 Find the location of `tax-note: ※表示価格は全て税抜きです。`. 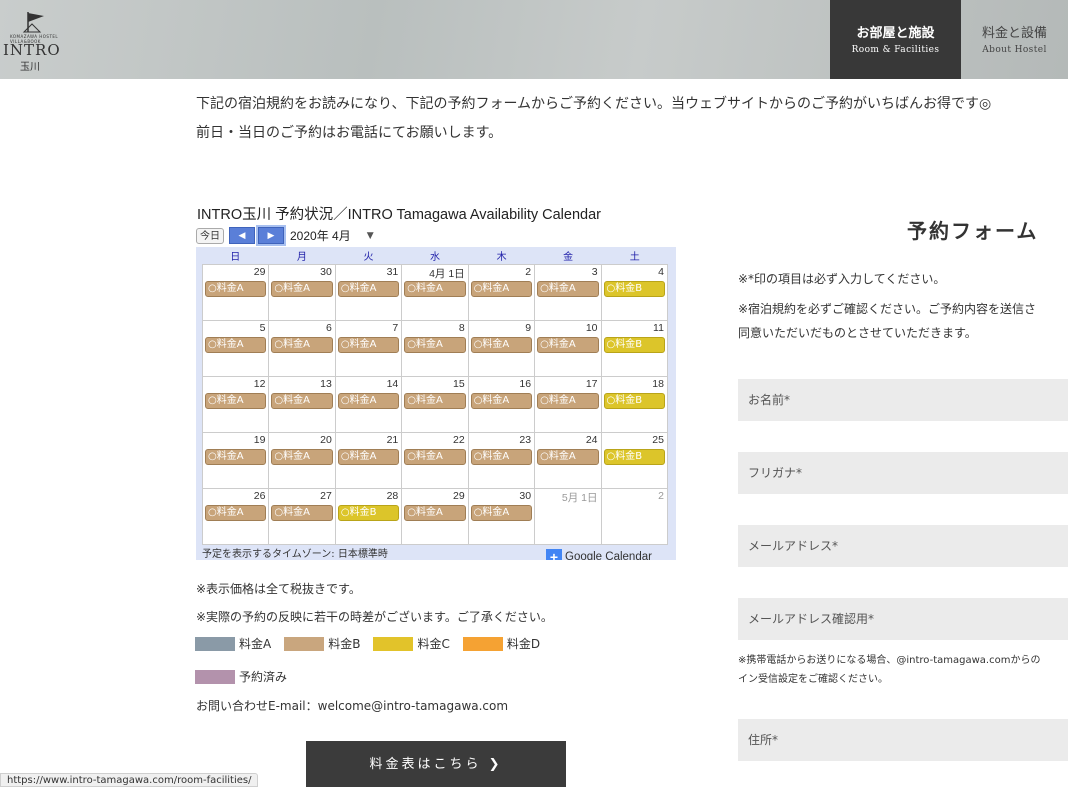

tax-note: ※表示価格は全て税抜きです。 is located at coordinates (278, 589).